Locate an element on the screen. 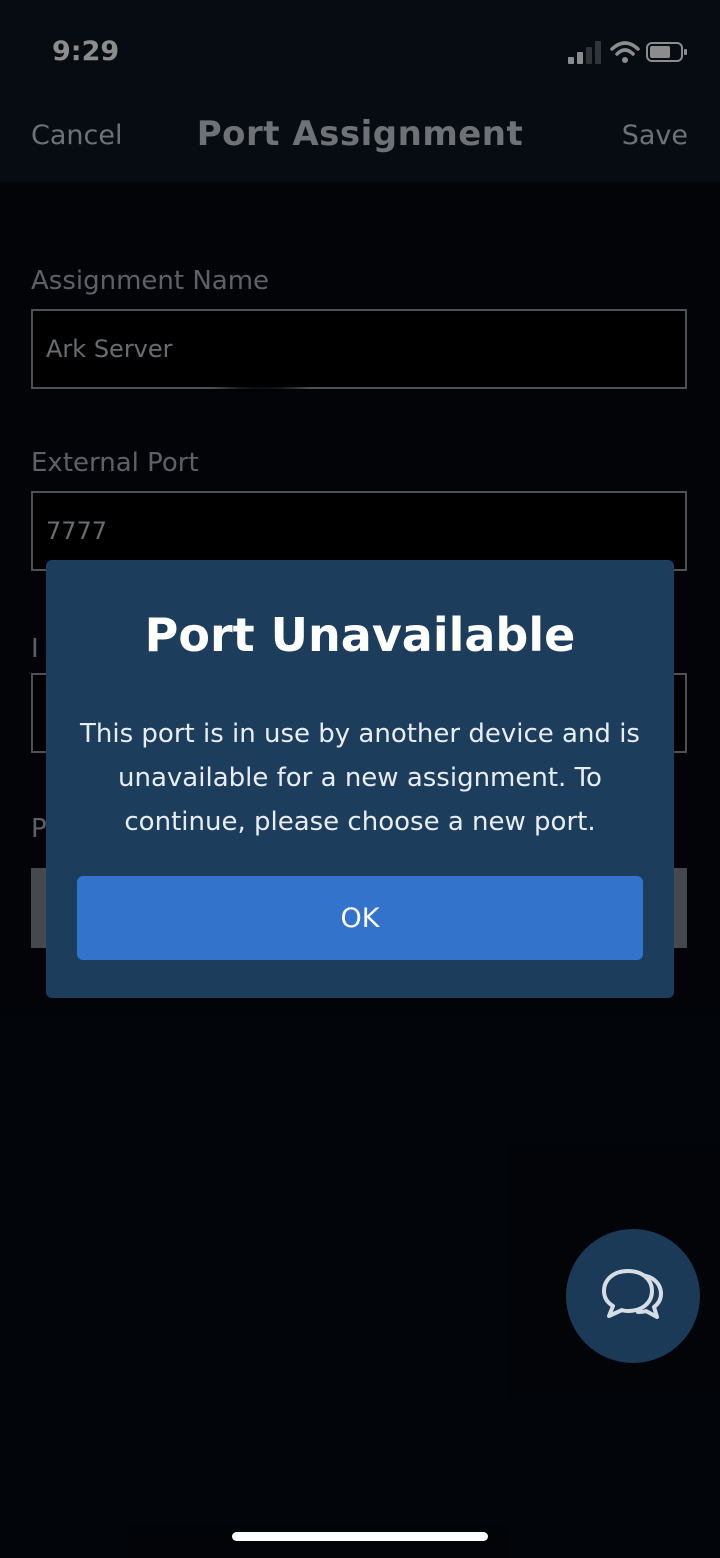  chat-button is located at coordinates (633, 1296).